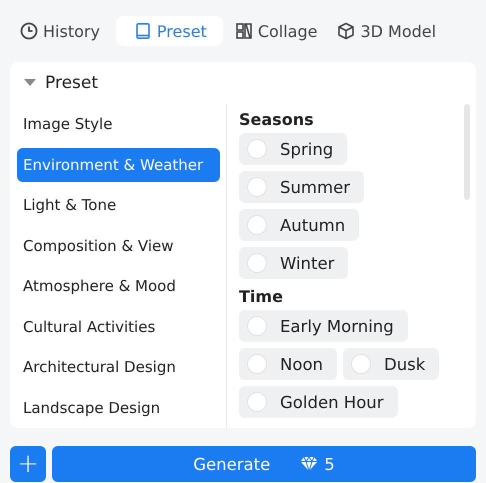  I want to click on section-header: Preset, so click(57, 83).